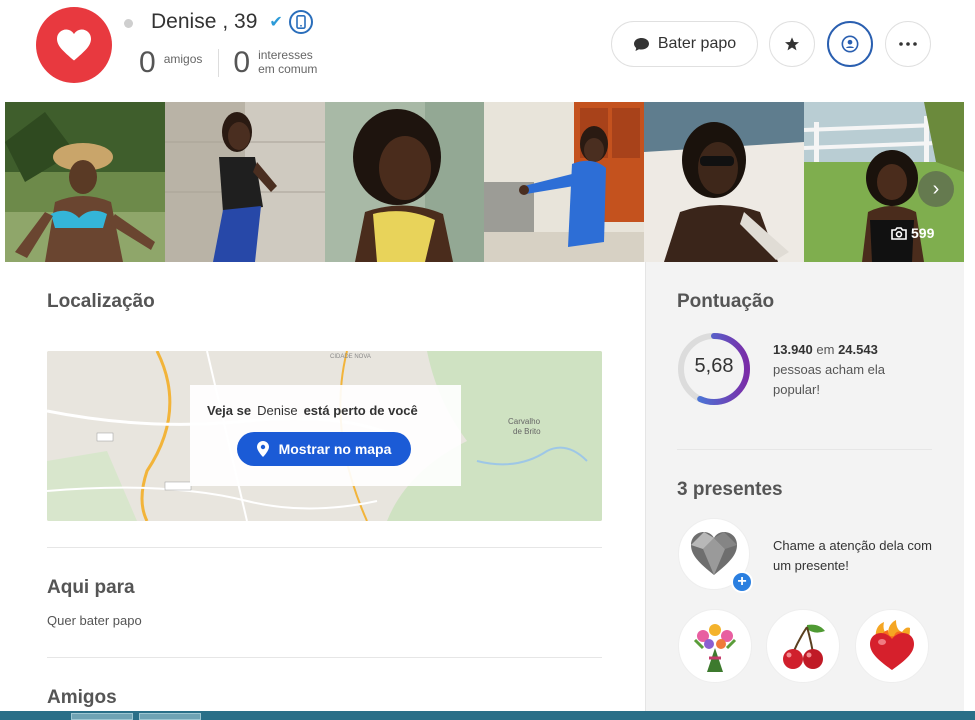 This screenshot has width=975, height=720. I want to click on location-title: Localização, so click(101, 301).